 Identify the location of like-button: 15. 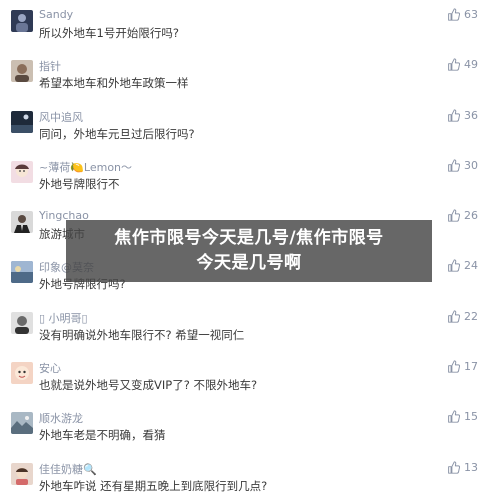
(462, 416).